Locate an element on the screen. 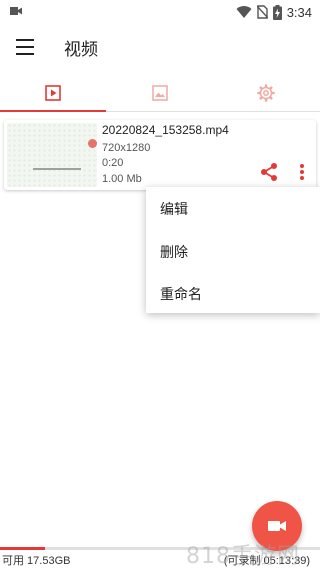 The height and width of the screenshot is (568, 320). video-duration: 0:20 is located at coordinates (113, 163).